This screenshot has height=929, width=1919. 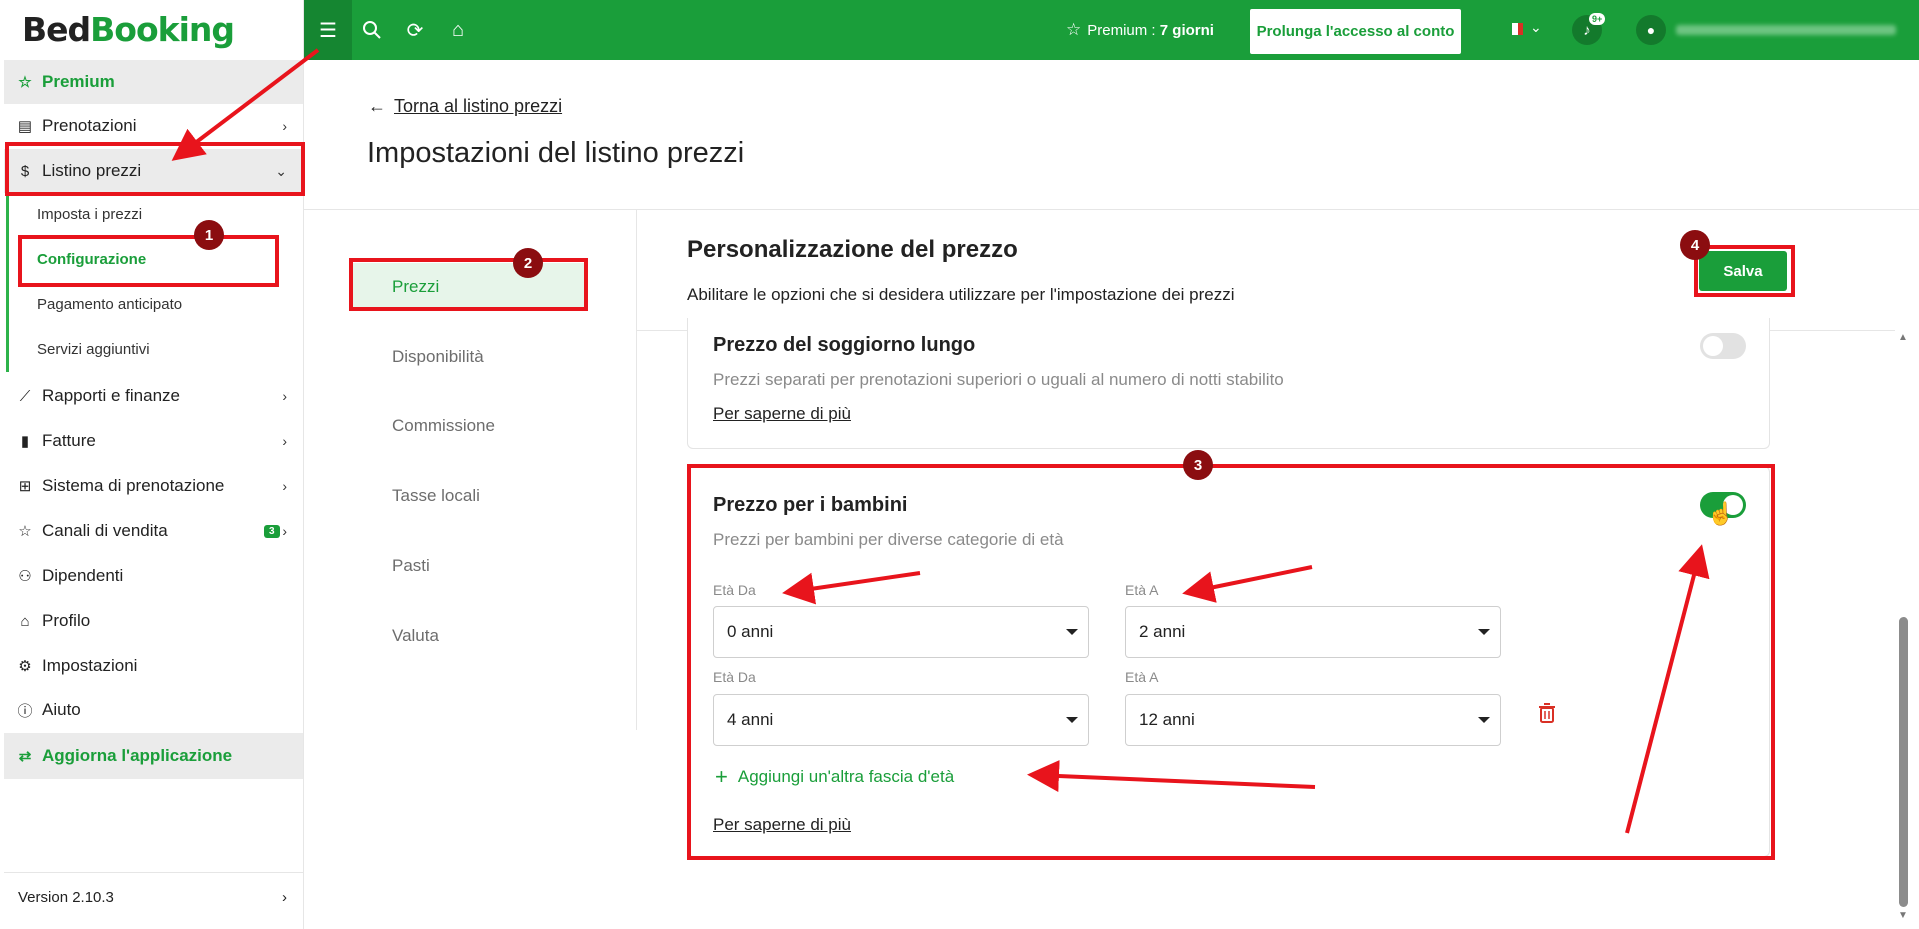 What do you see at coordinates (153, 82) in the screenshot?
I see `sidebar-item-premium: ☆ Premium` at bounding box center [153, 82].